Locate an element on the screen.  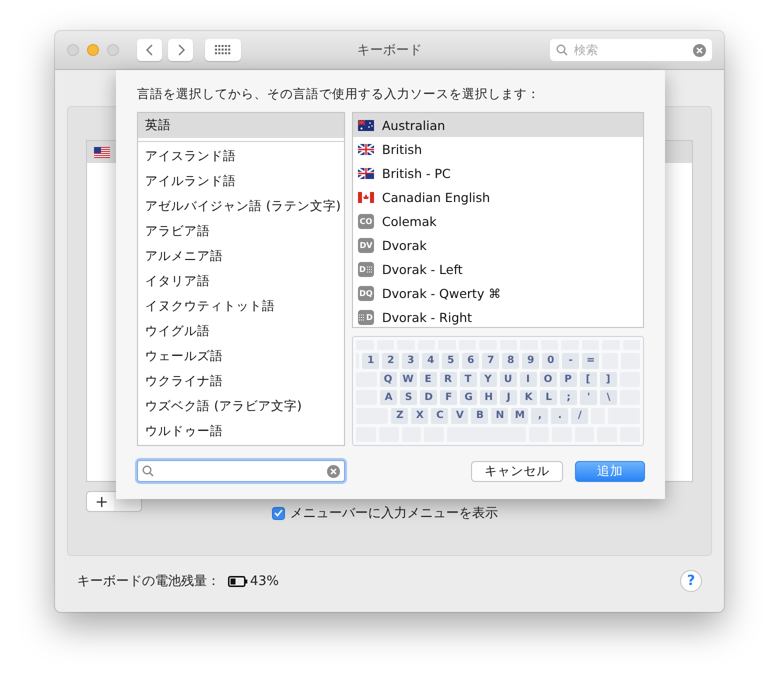
key: U is located at coordinates (508, 379).